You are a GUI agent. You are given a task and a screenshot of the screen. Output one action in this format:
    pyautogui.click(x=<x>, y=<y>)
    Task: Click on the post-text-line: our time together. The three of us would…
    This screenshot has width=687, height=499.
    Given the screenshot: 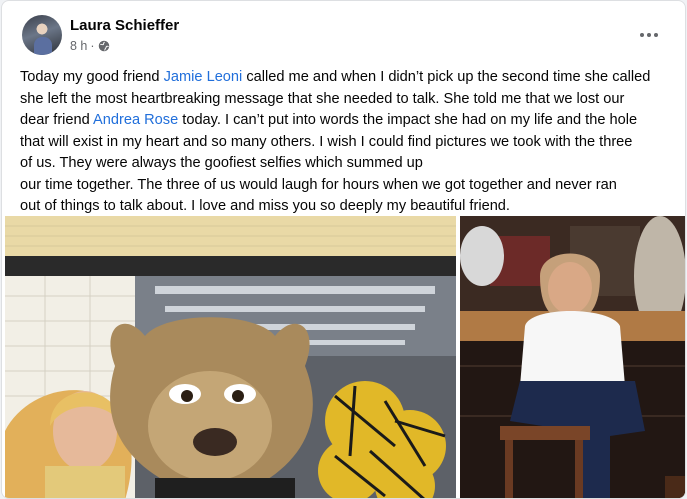 What is the action you would take?
    pyautogui.click(x=318, y=184)
    